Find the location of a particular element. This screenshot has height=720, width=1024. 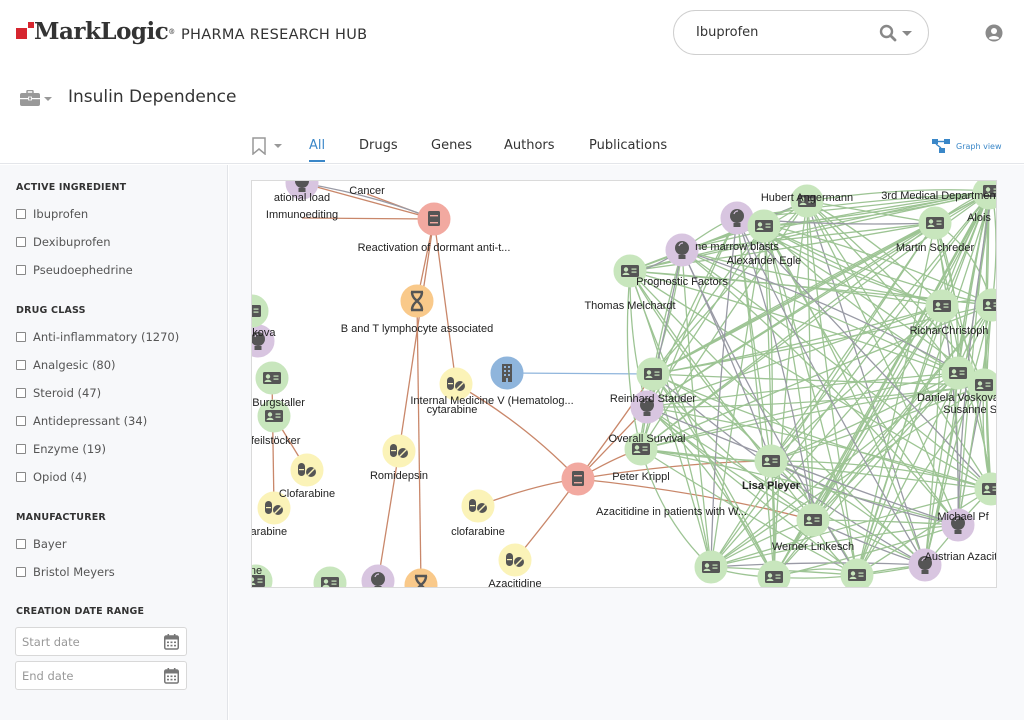

facet-label: Ibuprofen is located at coordinates (61, 214).